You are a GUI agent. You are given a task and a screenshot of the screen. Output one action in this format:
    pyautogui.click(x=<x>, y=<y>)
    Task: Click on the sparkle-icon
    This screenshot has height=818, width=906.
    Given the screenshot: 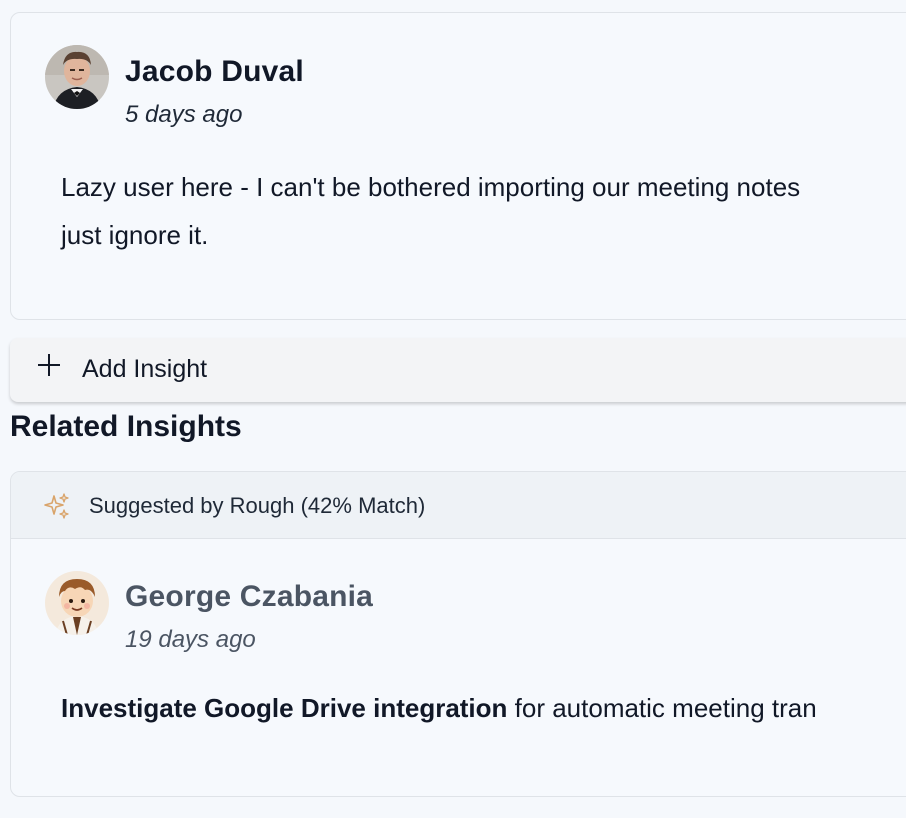 What is the action you would take?
    pyautogui.click(x=56, y=506)
    